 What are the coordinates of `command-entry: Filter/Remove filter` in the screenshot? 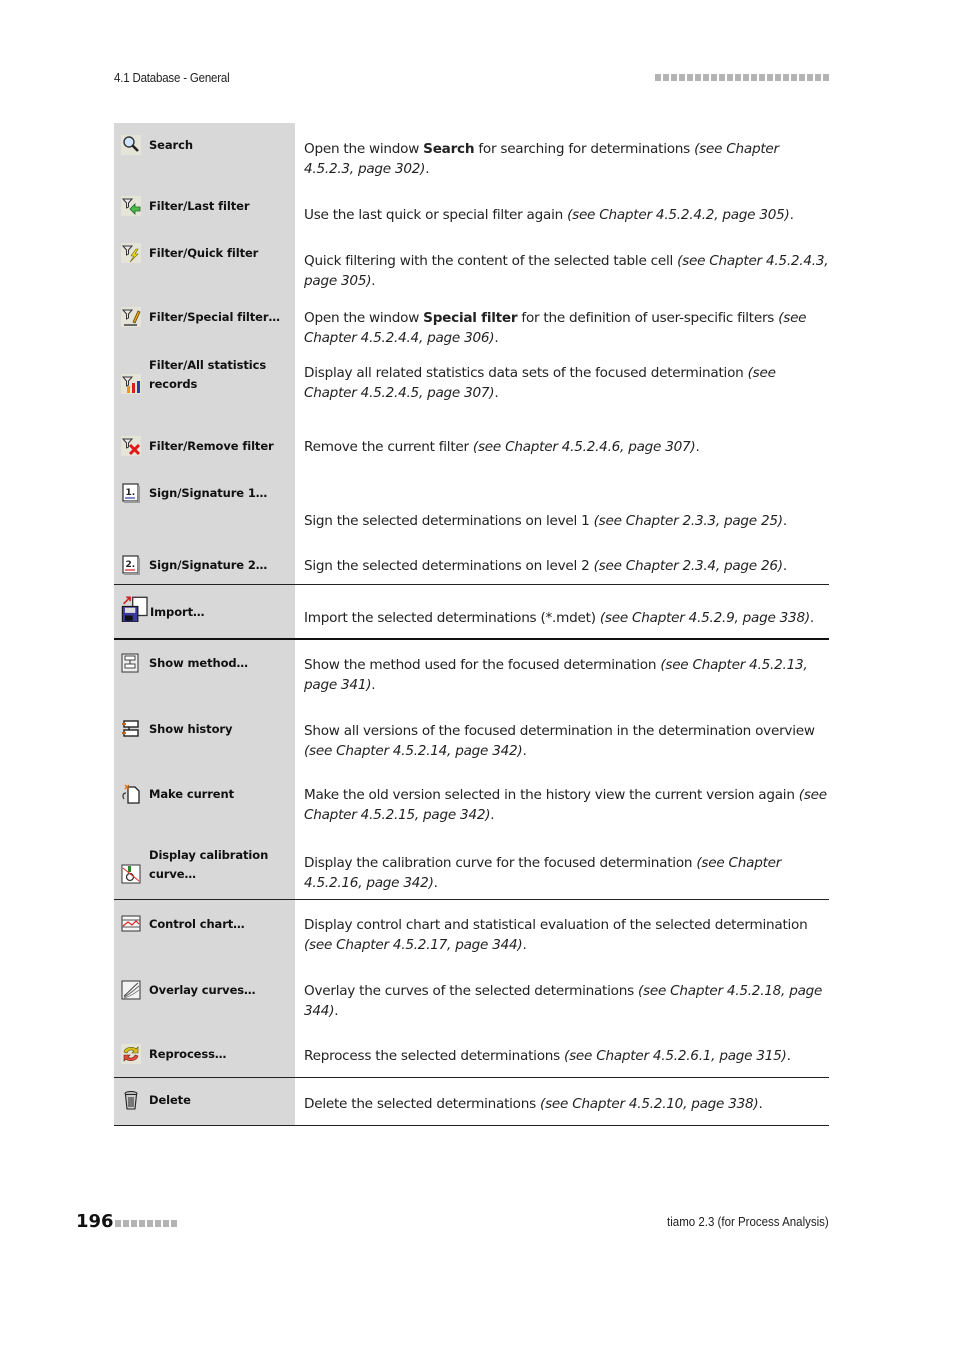 It's located at (197, 446).